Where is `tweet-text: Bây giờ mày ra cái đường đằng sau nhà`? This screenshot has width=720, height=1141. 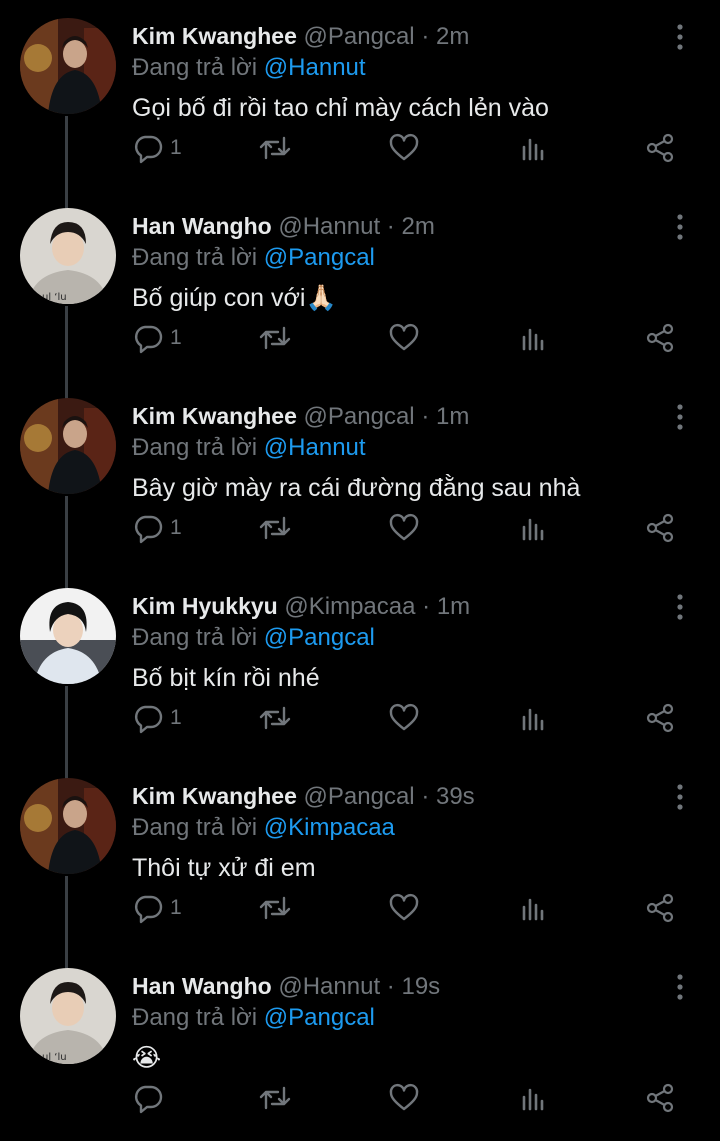 tweet-text: Bây giờ mày ra cái đường đằng sau nhà is located at coordinates (356, 488).